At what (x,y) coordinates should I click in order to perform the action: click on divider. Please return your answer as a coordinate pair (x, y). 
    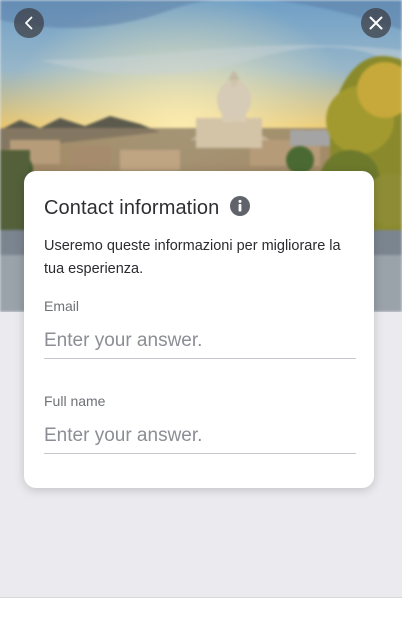
    Looking at the image, I should click on (201, 597).